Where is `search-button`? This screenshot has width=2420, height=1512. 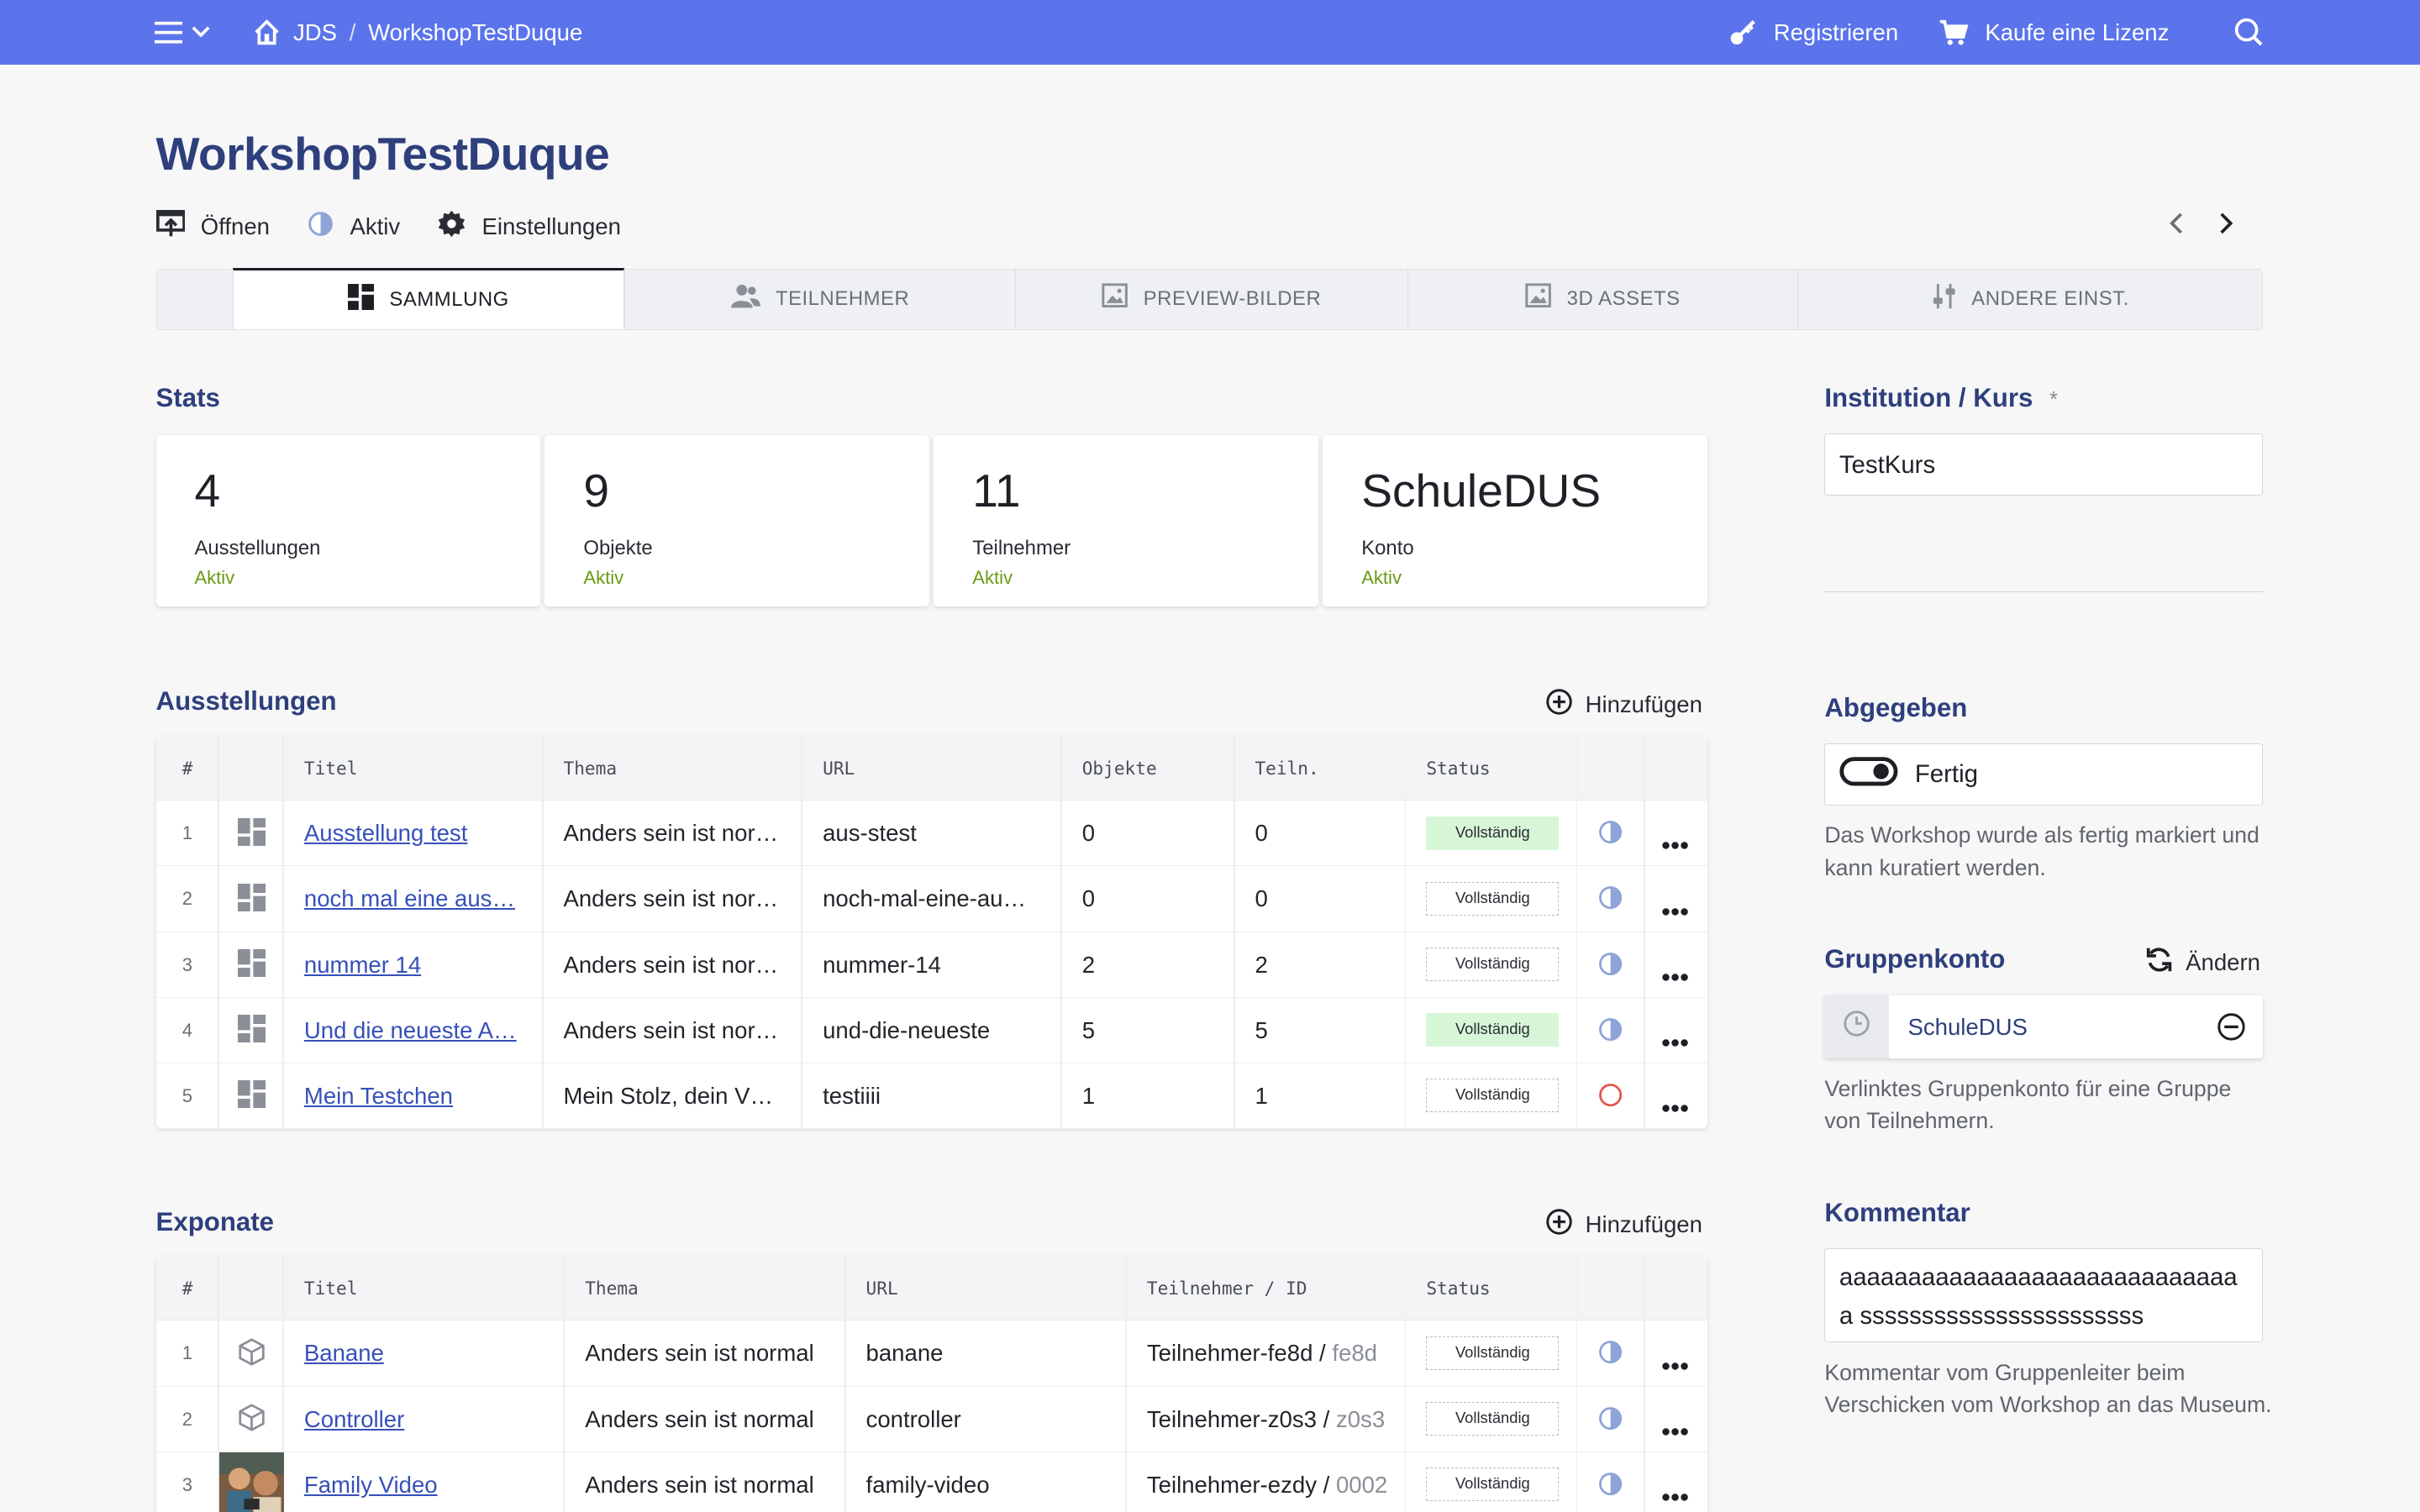
search-button is located at coordinates (2249, 32).